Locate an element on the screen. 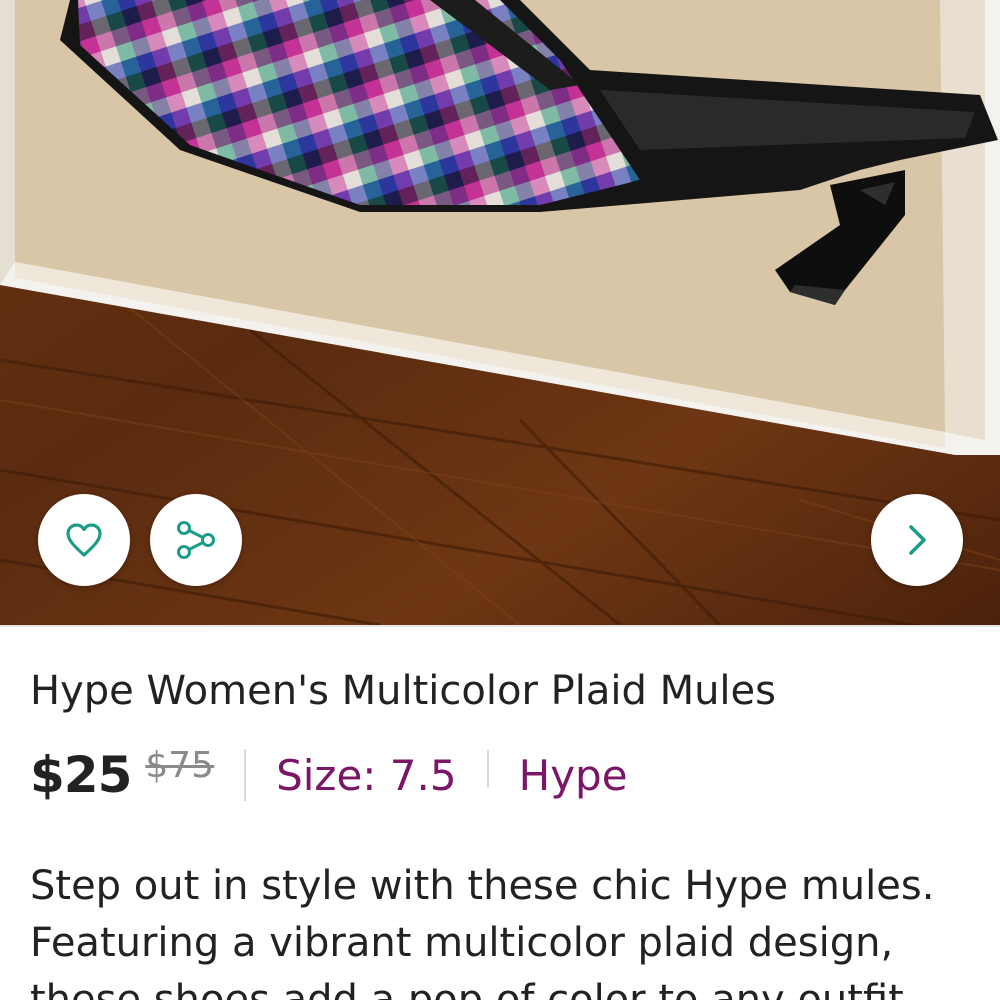 This screenshot has width=1000, height=1000. chevron-right-icon is located at coordinates (917, 540).